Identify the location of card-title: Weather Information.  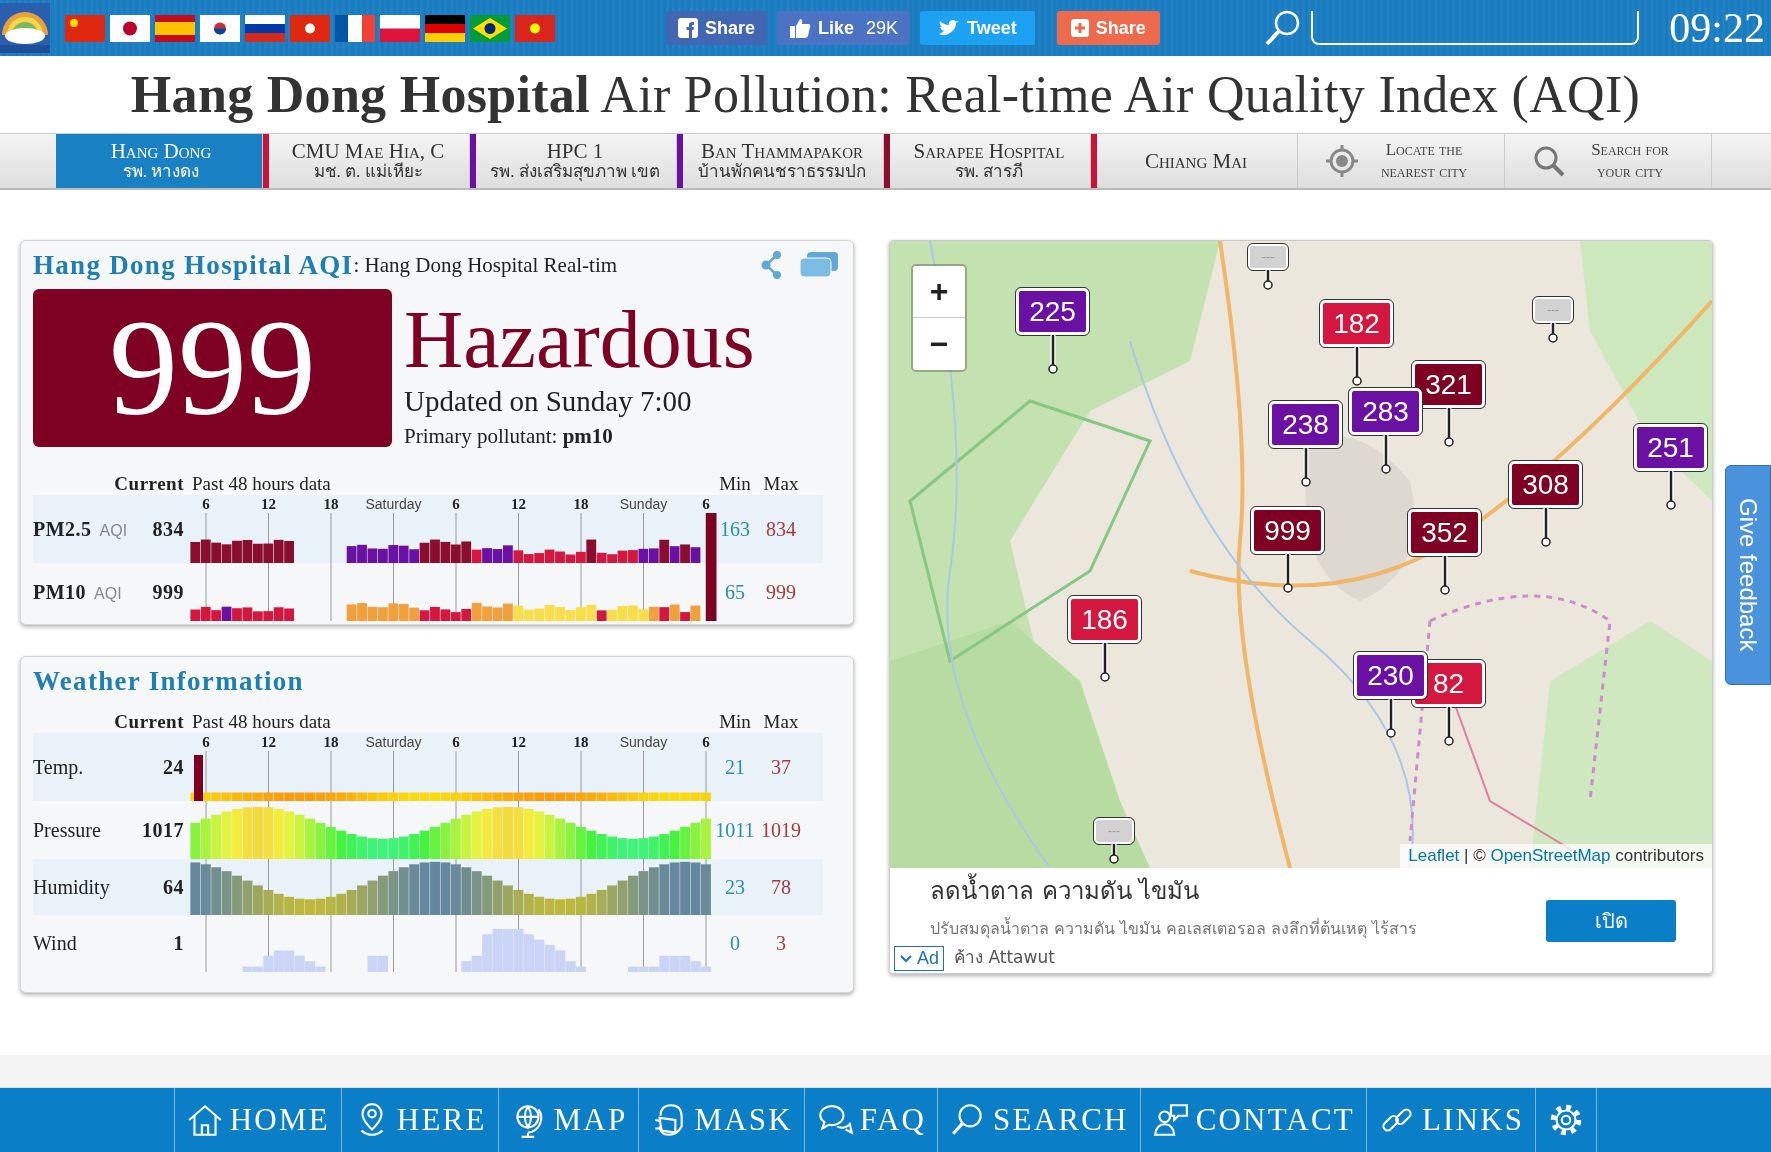
(168, 681).